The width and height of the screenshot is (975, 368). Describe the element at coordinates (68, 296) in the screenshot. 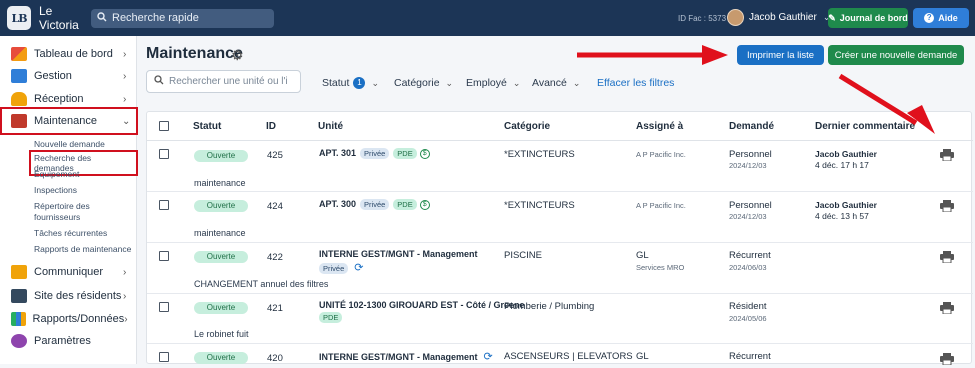

I see `sidebar-item-resident-site: Site des résidents ›` at that location.